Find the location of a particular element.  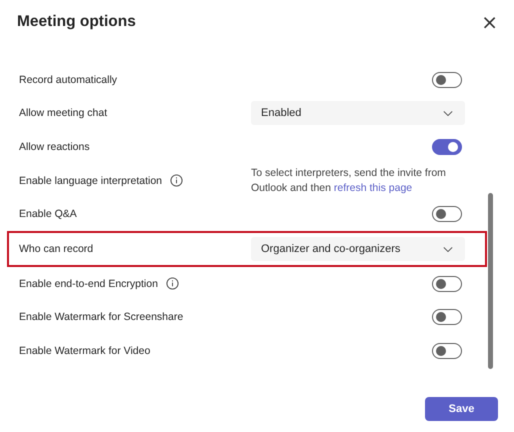

option-label: Enable Watermark for Video is located at coordinates (84, 350).